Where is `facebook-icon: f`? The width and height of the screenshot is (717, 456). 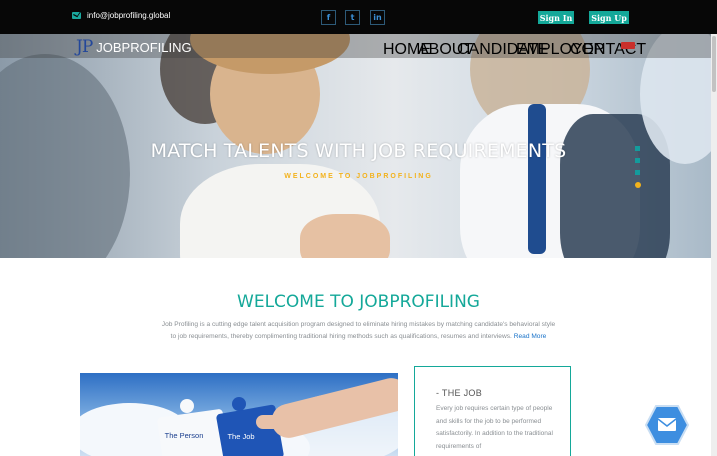 facebook-icon: f is located at coordinates (328, 17).